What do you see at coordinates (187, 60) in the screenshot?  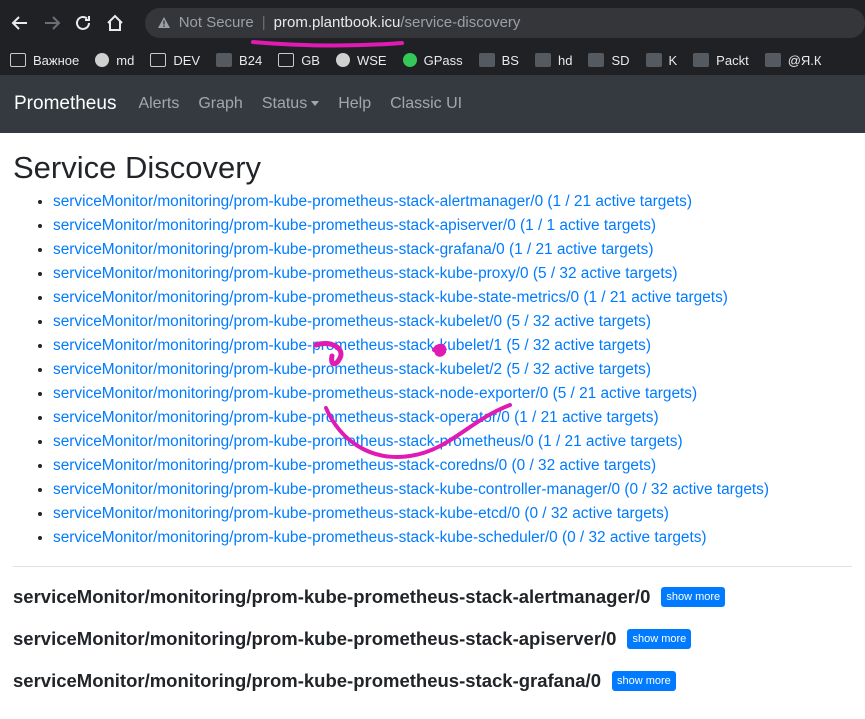 I see `bookmark-label: DEV` at bounding box center [187, 60].